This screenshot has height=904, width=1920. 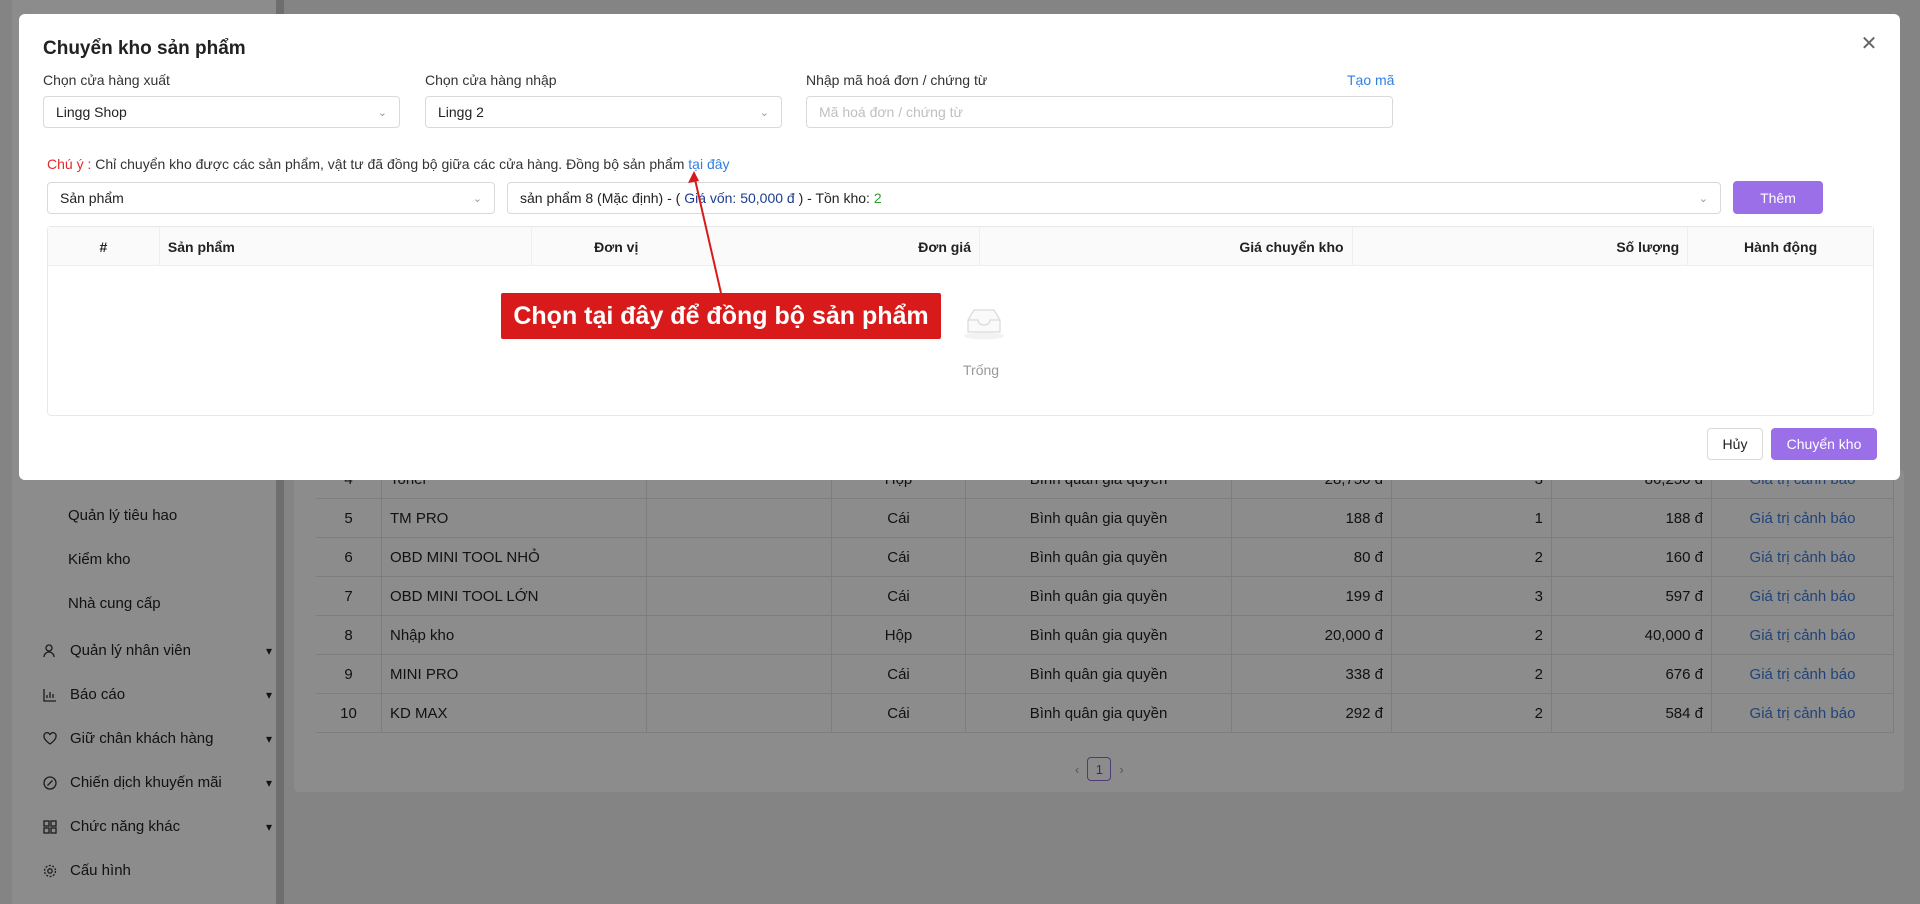 What do you see at coordinates (674, 198) in the screenshot?
I see `product-cost-prefix: - (` at bounding box center [674, 198].